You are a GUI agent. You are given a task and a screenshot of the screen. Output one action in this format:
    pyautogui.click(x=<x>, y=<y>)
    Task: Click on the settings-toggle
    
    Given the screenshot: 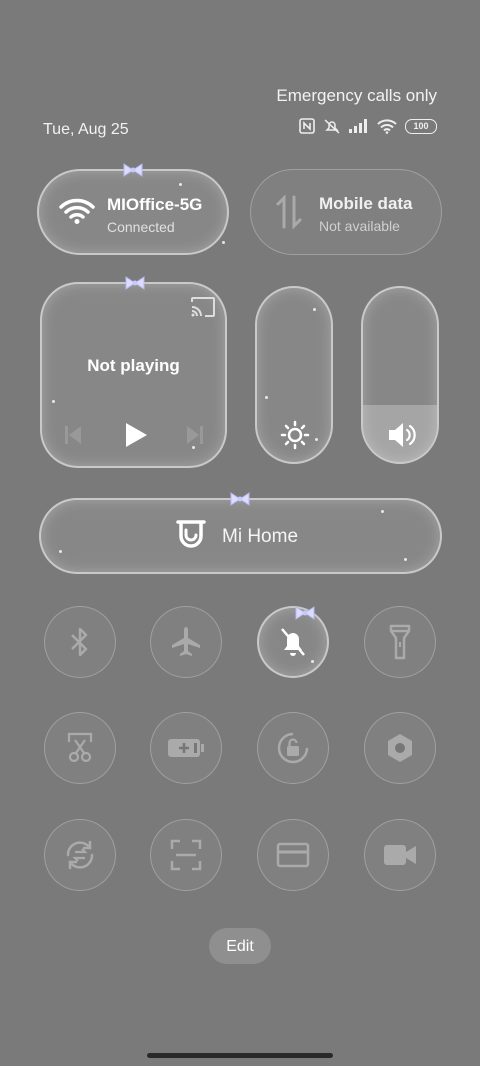 What is the action you would take?
    pyautogui.click(x=400, y=748)
    